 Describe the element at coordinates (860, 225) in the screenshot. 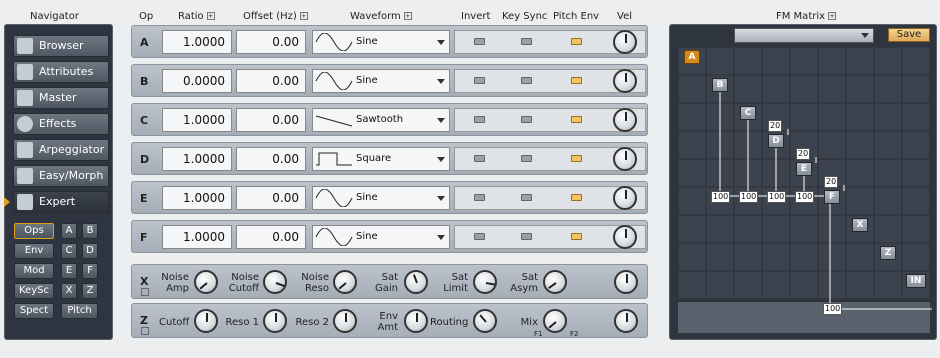

I see `fm-op-x: X` at that location.